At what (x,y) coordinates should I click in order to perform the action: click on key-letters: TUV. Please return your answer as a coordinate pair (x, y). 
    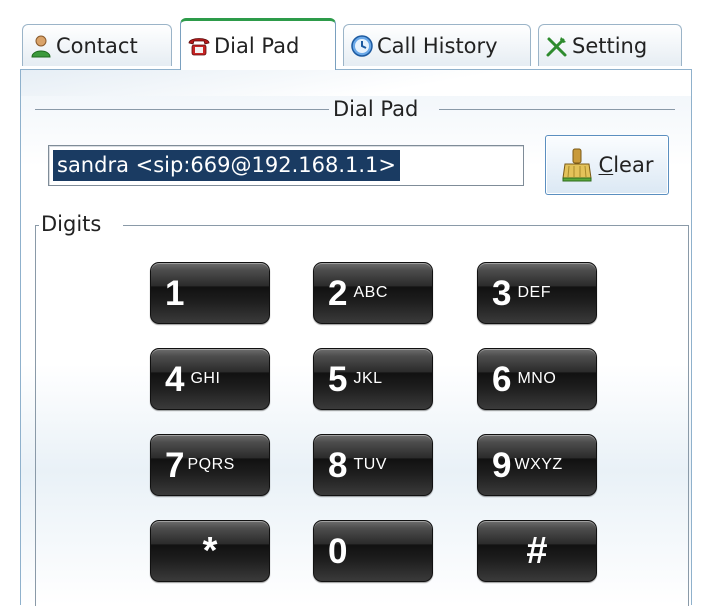
    Looking at the image, I should click on (370, 464).